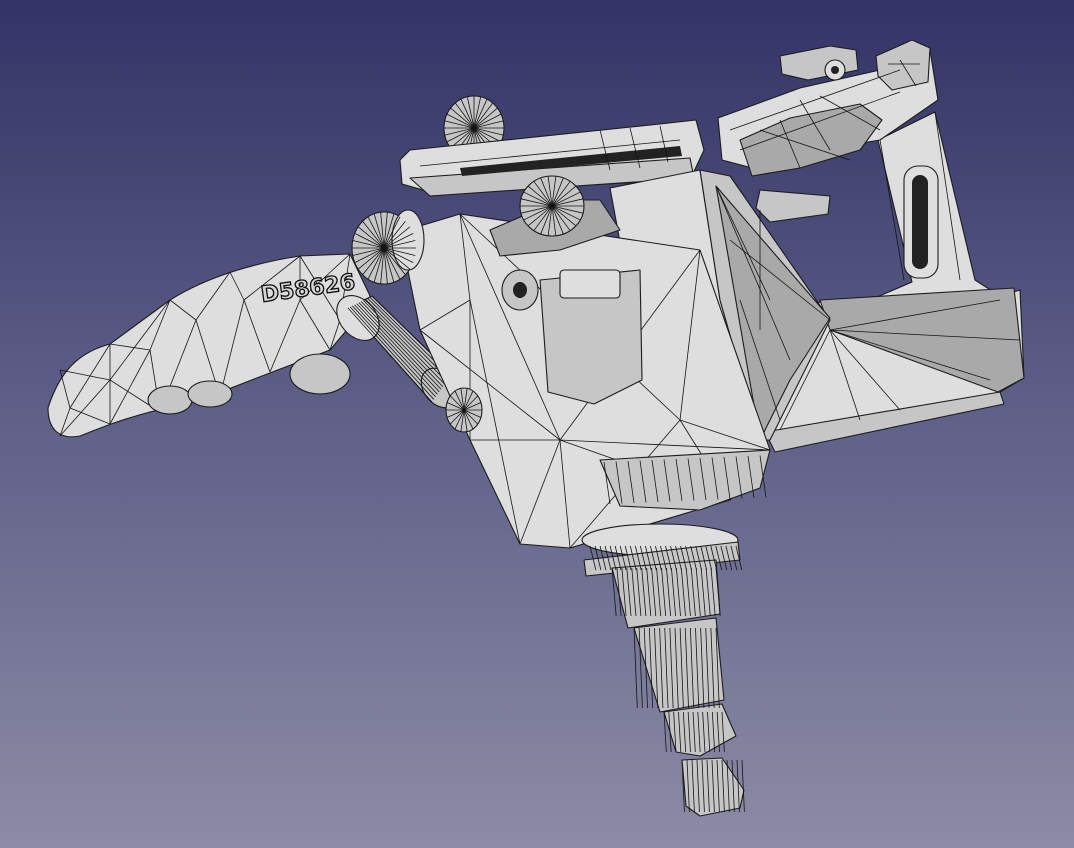  I want to click on output-shaft, so click(663, 670).